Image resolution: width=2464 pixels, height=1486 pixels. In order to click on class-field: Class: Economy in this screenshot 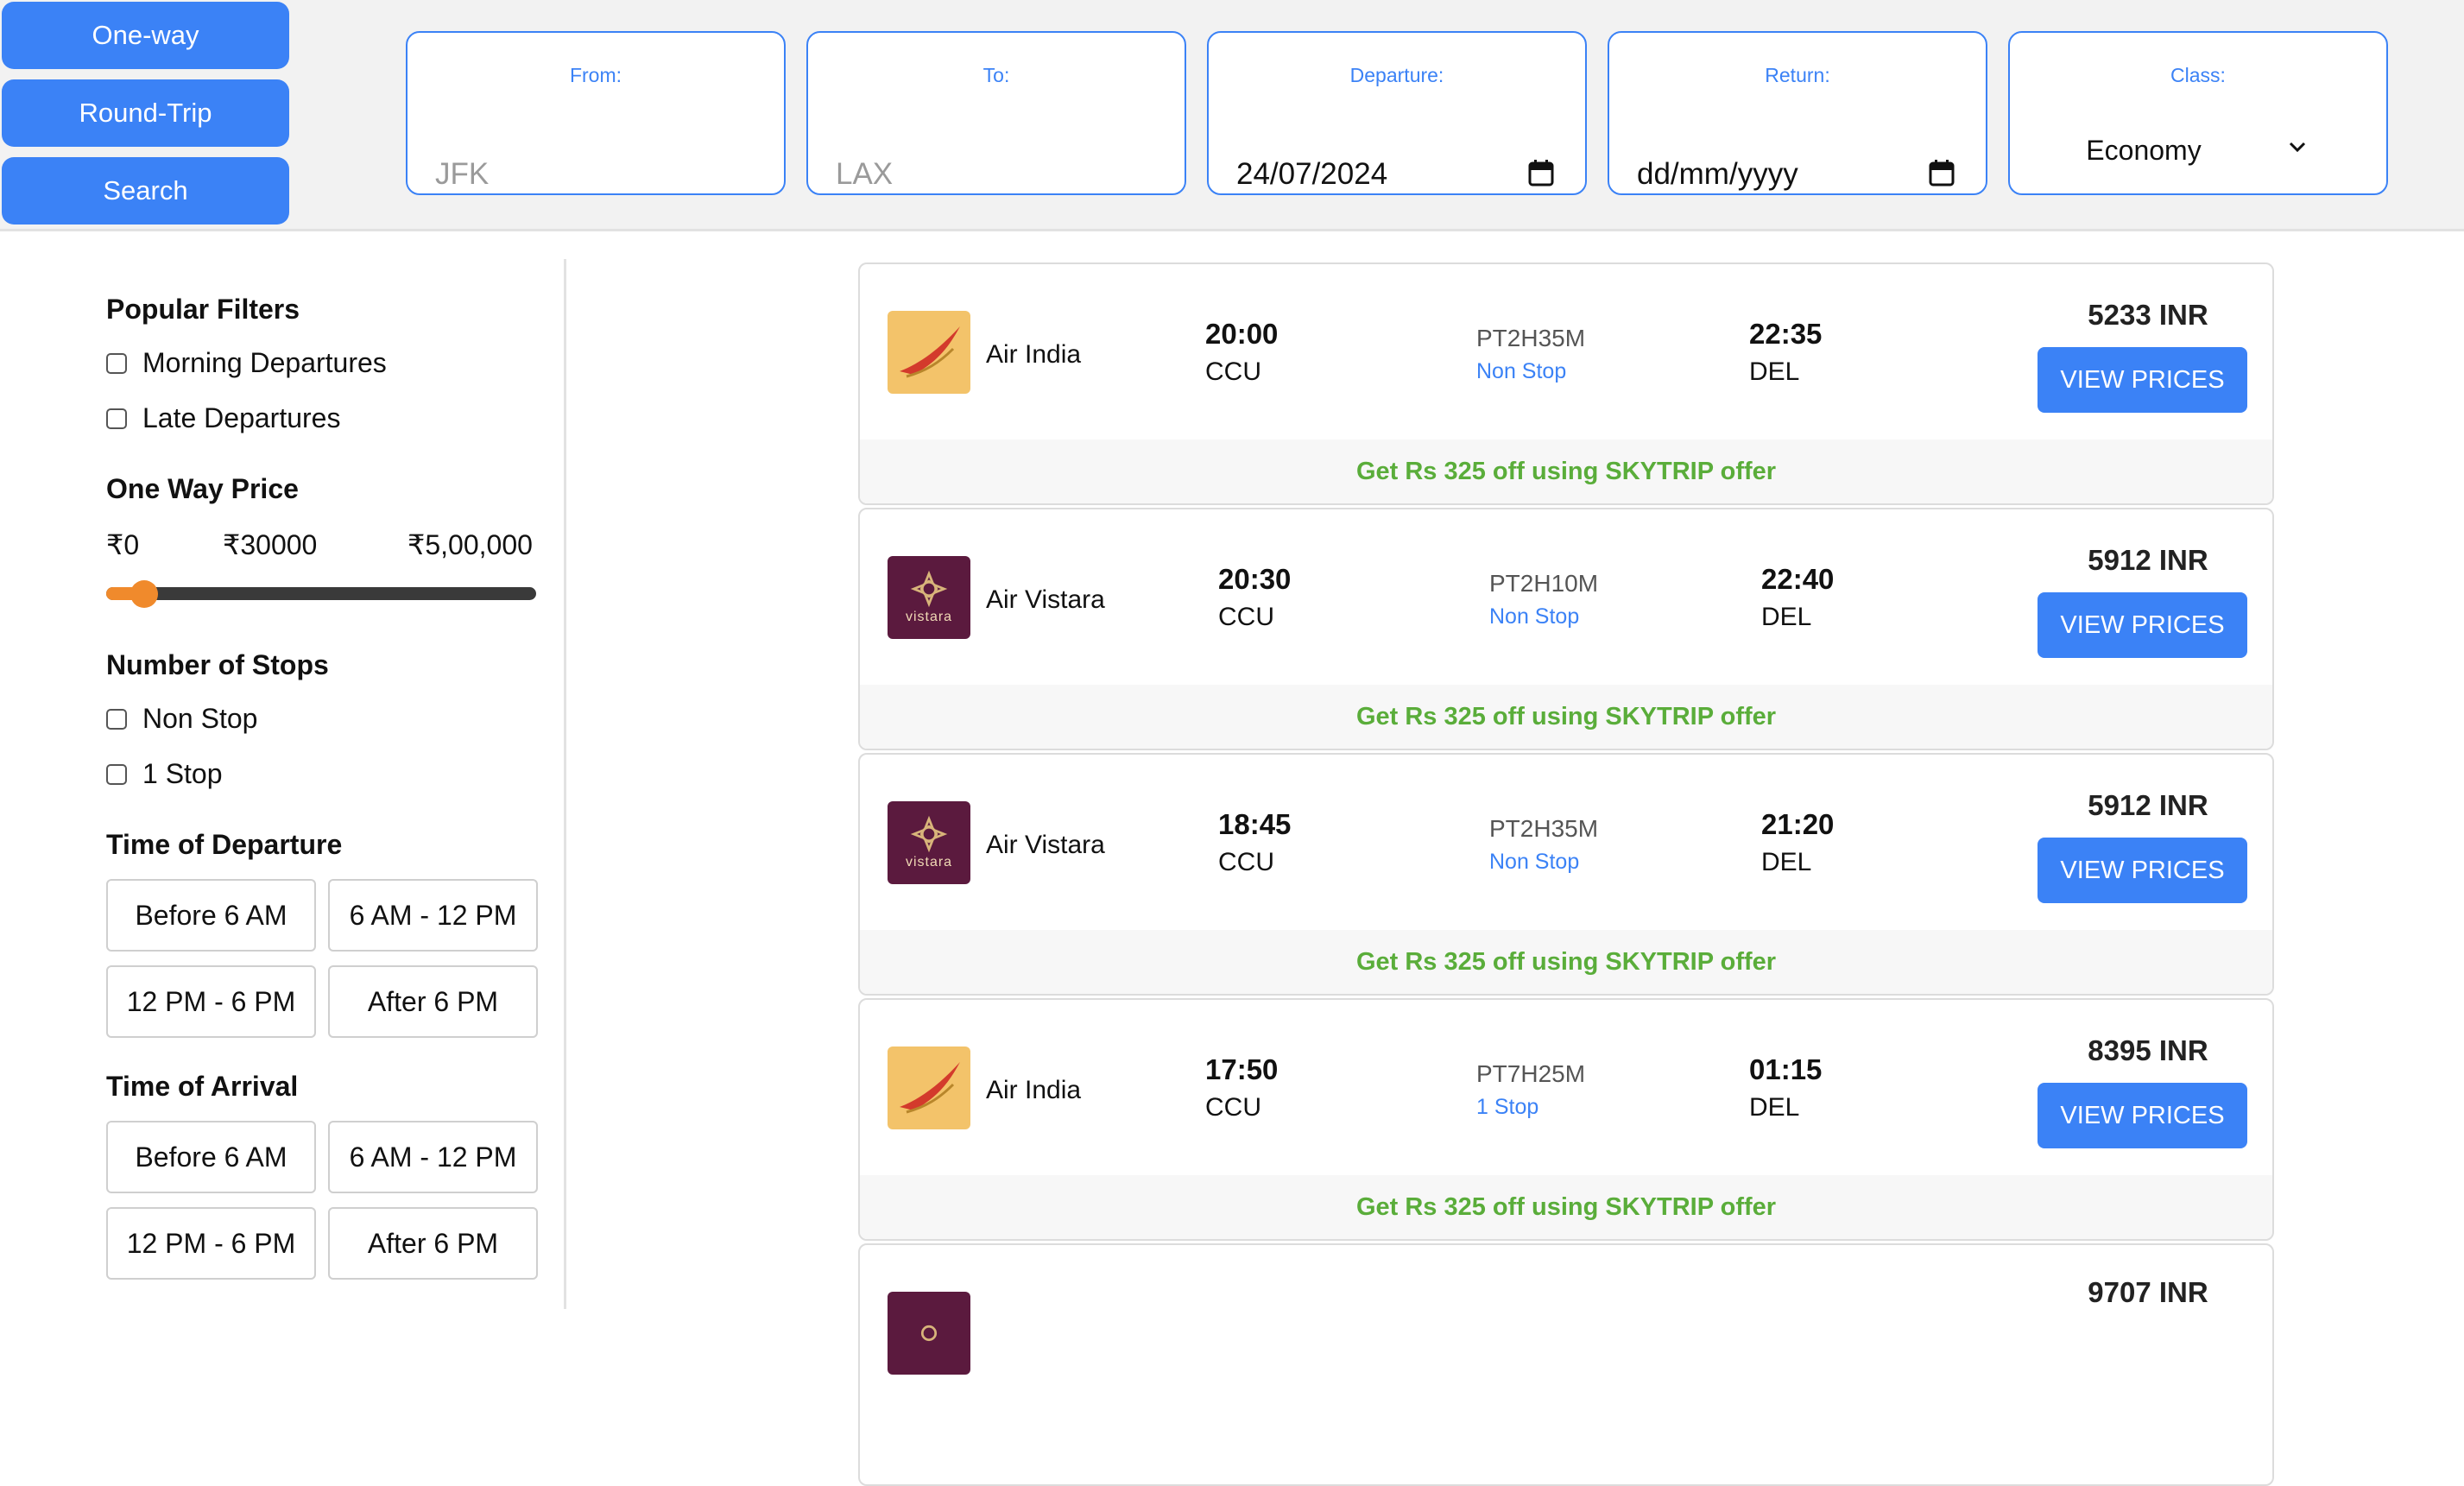, I will do `click(2198, 113)`.